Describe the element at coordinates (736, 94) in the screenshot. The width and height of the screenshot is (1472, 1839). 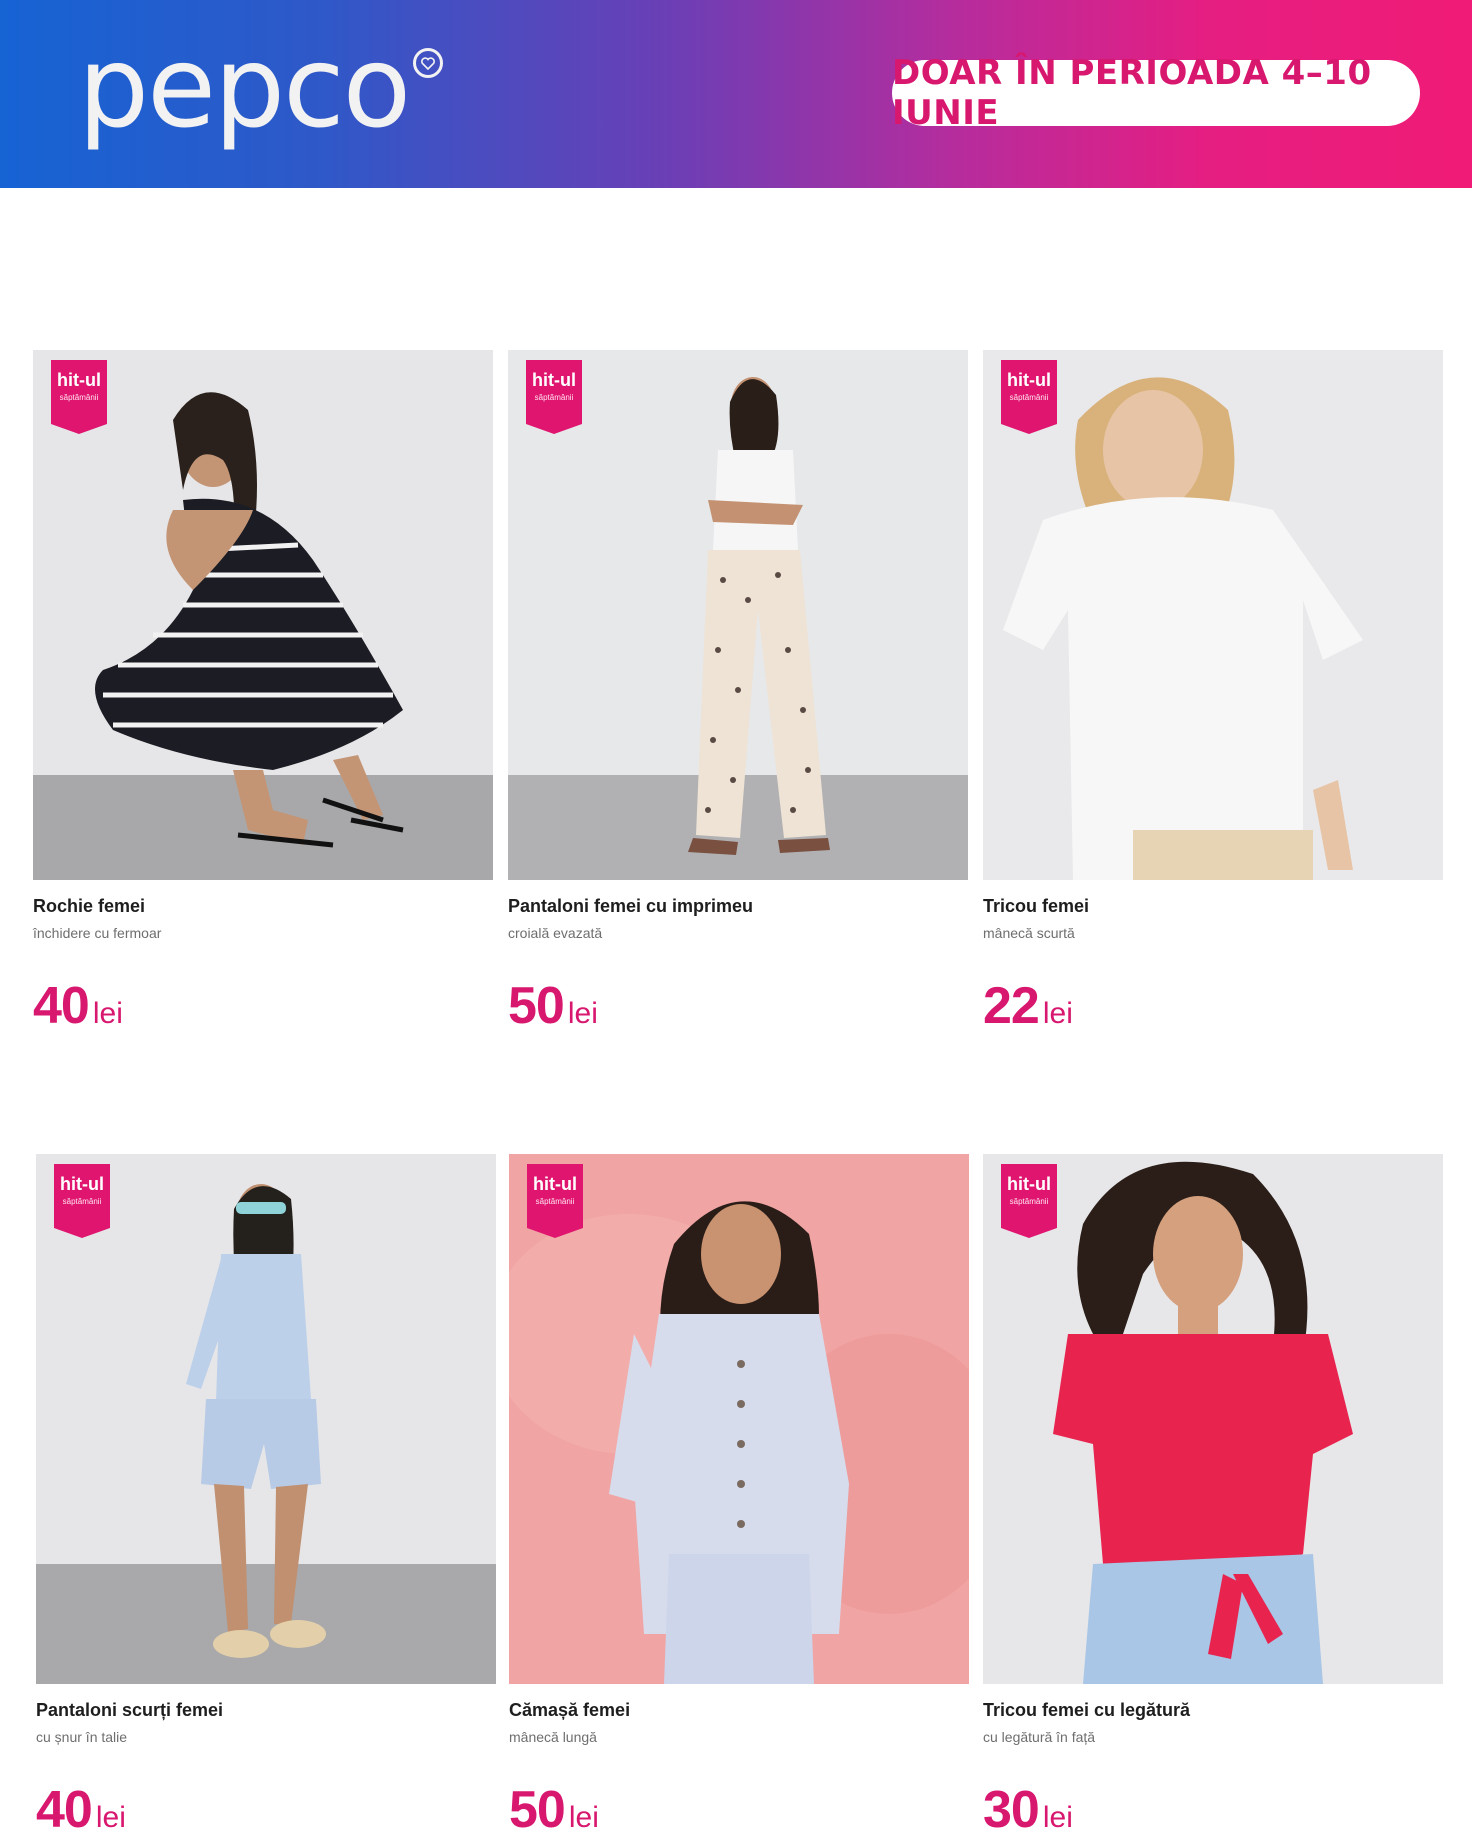
I see `header-banner: pepco DOAR ÎN PERIOADA 4–10 IUNIE` at that location.